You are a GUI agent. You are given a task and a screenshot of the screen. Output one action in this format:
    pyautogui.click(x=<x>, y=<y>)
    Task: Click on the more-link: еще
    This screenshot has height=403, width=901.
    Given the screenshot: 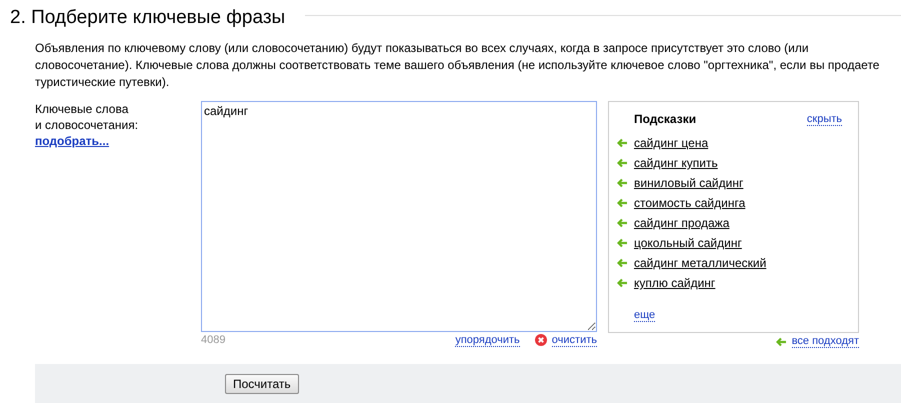 What is the action you would take?
    pyautogui.click(x=645, y=315)
    